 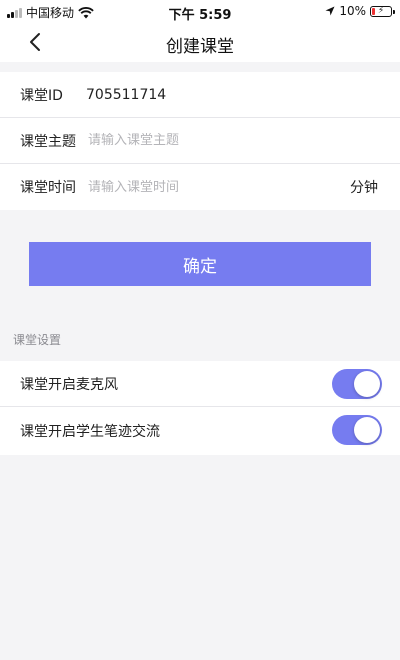 What do you see at coordinates (208, 187) in the screenshot?
I see `duration-input` at bounding box center [208, 187].